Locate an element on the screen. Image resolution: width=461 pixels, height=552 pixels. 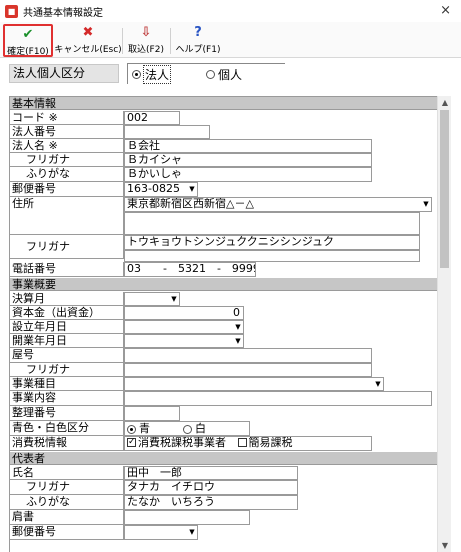
radio-blue-label: 青 is located at coordinates (144, 428).